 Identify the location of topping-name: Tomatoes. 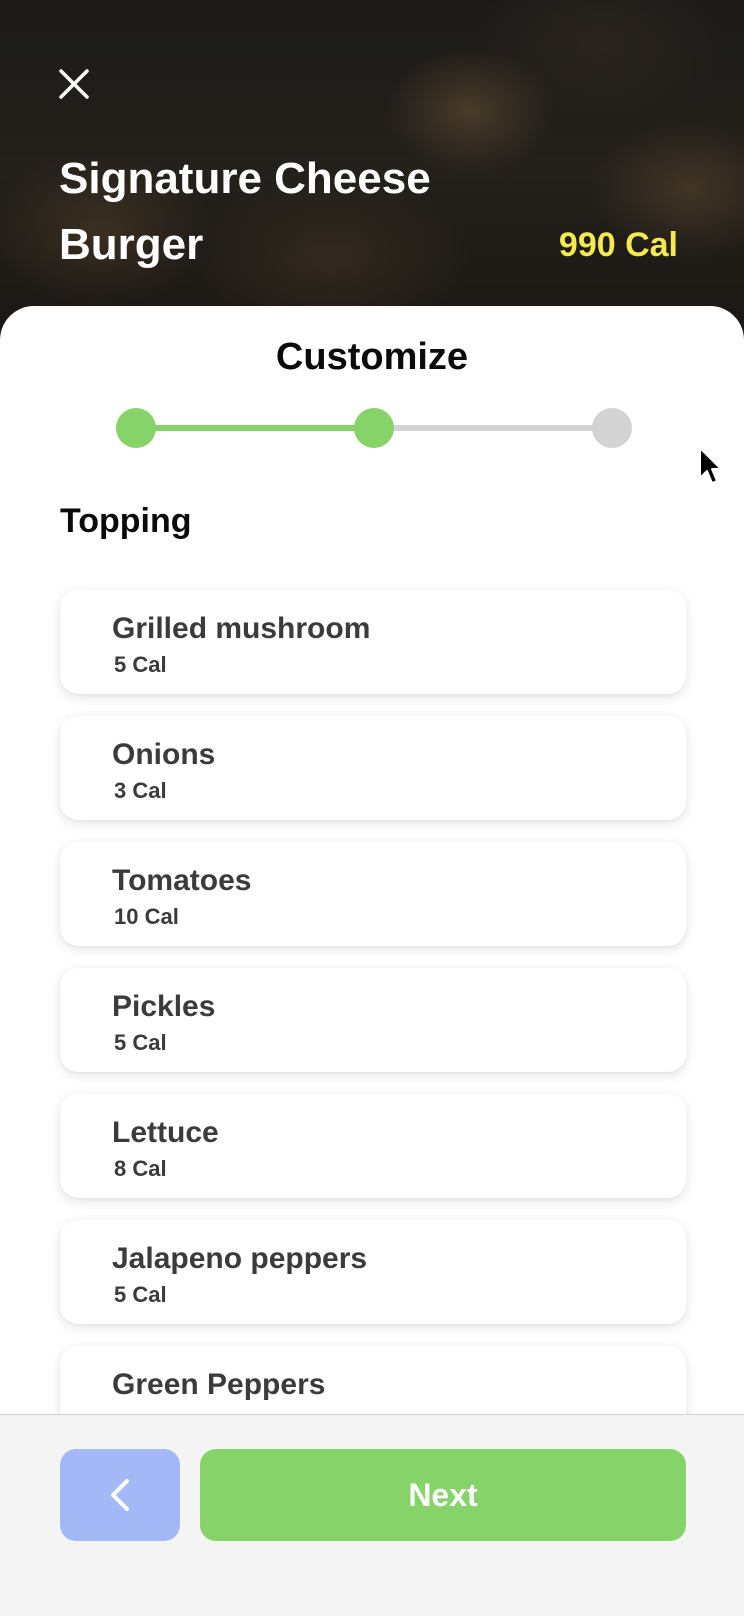
(182, 880).